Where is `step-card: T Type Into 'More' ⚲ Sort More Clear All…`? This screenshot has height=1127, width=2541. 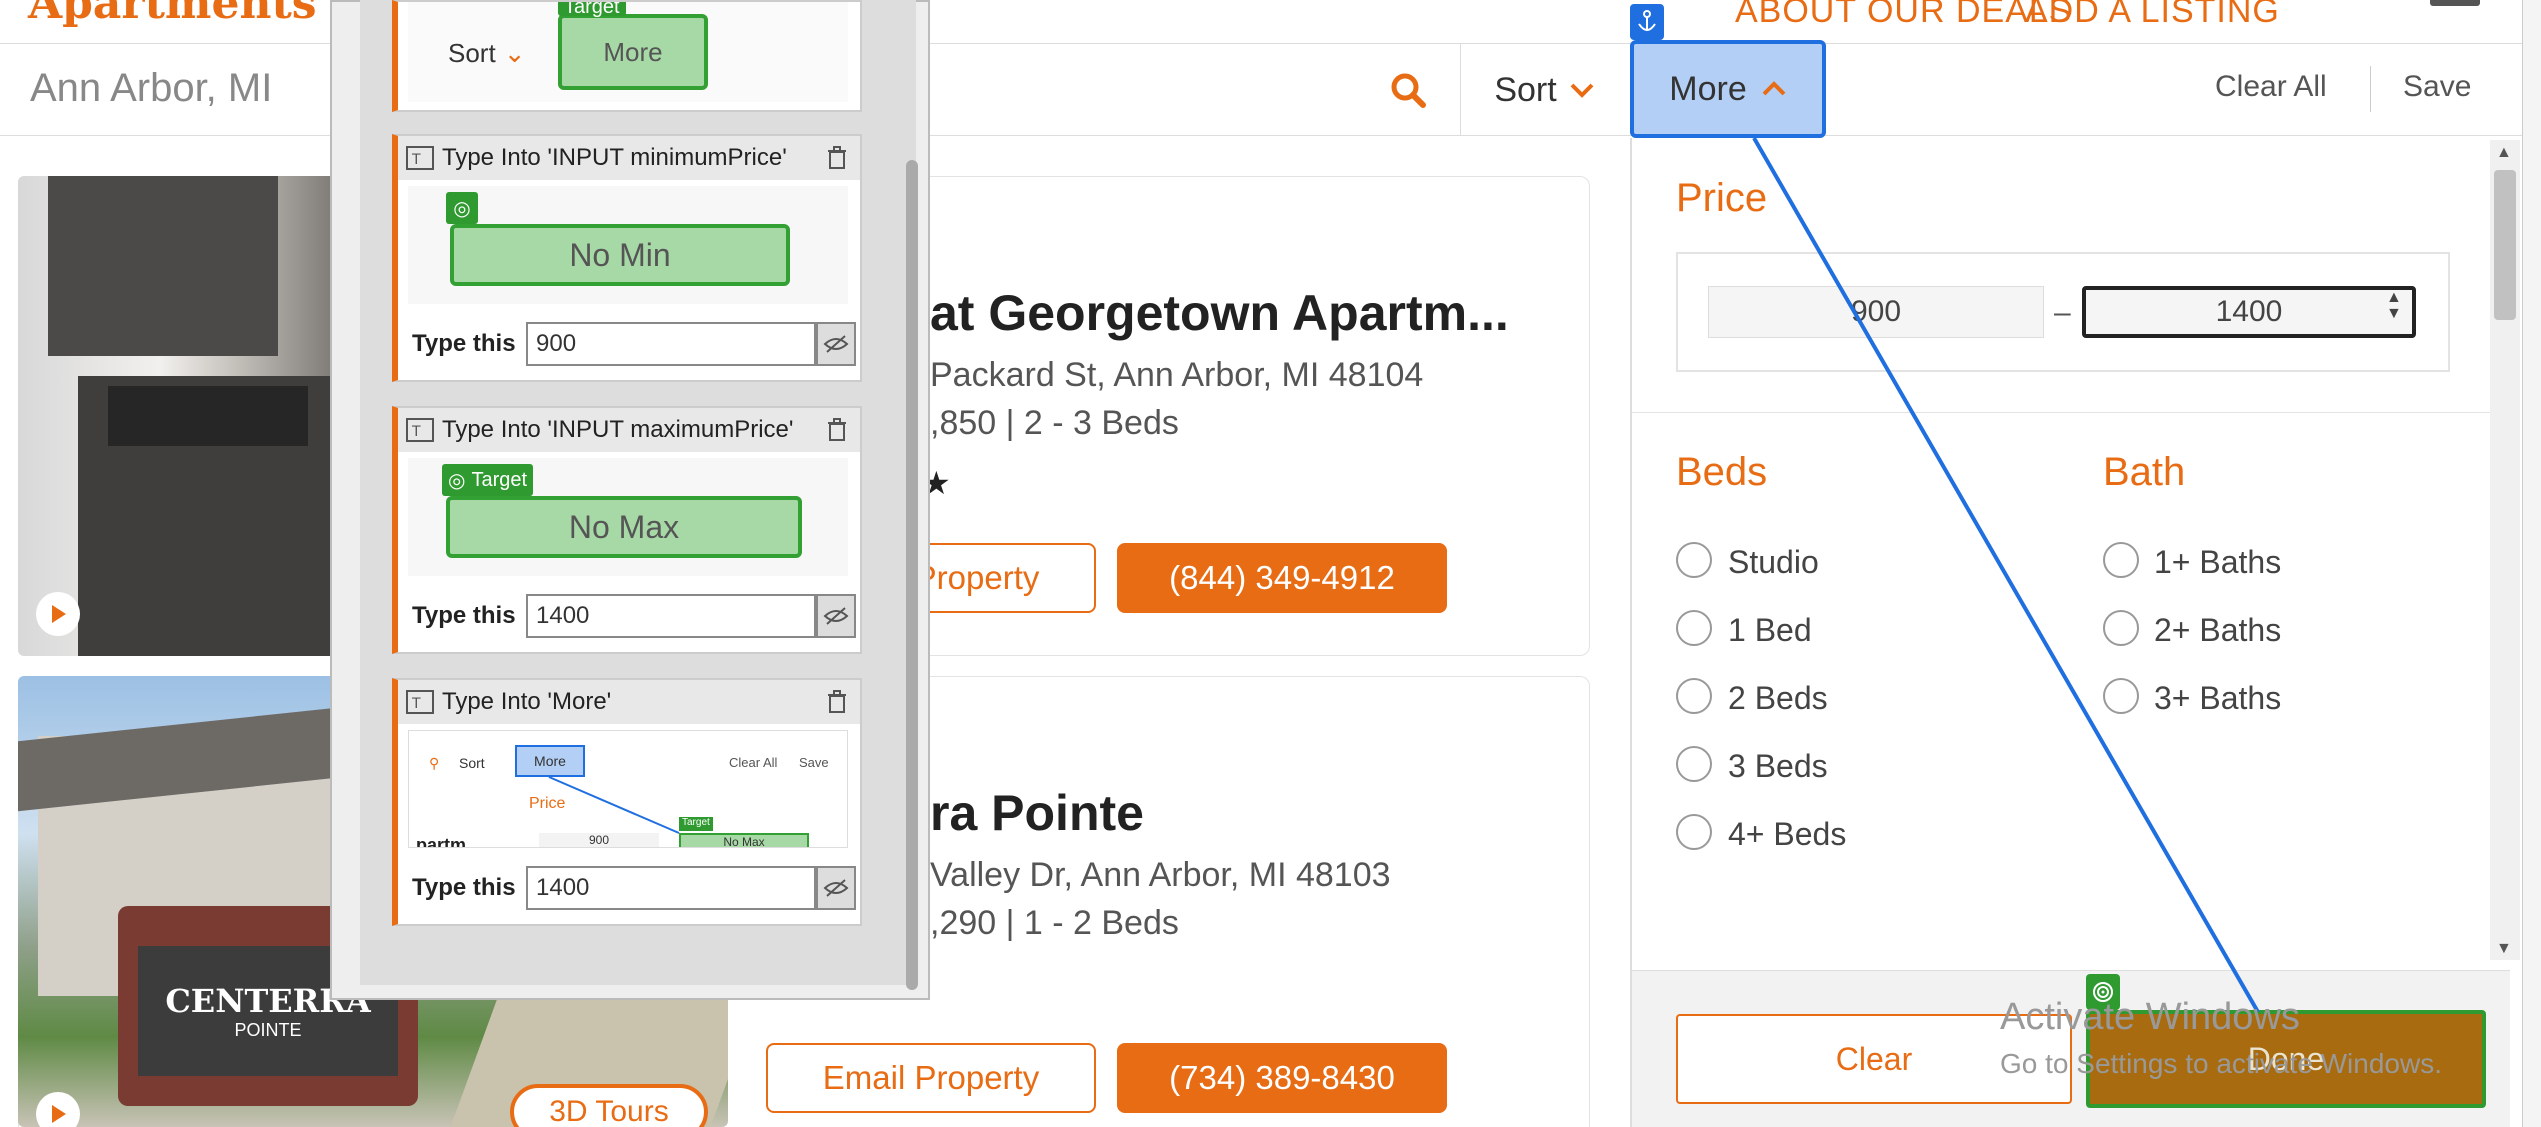 step-card: T Type Into 'More' ⚲ Sort More Clear All… is located at coordinates (627, 802).